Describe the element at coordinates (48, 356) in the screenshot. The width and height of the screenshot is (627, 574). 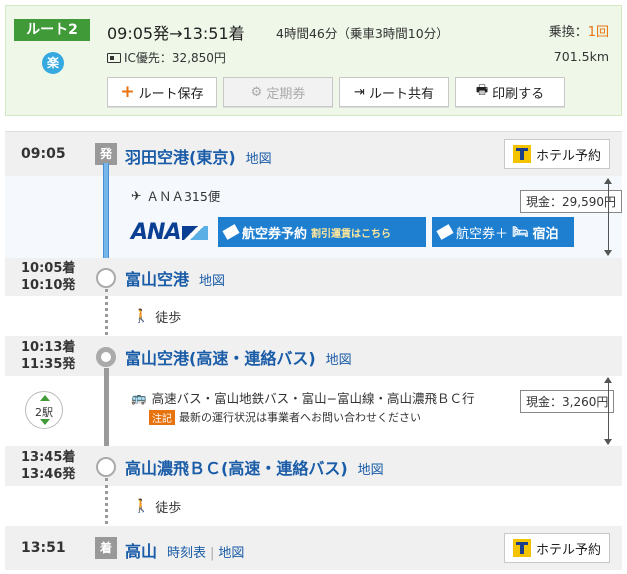
I see `arrival-departure-times: 10:13着 11:35発` at that location.